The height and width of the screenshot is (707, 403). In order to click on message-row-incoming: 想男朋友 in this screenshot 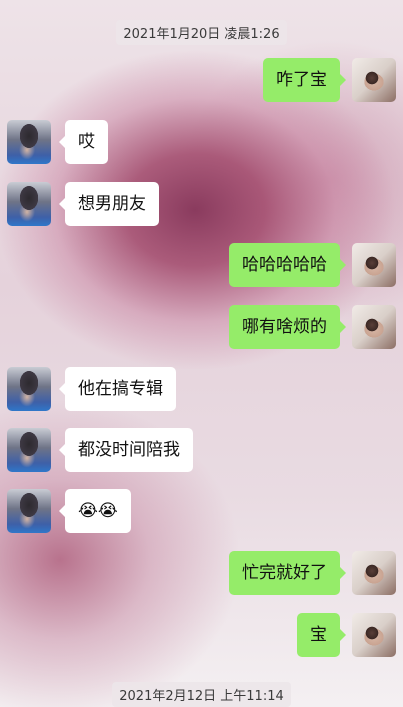, I will do `click(132, 204)`.